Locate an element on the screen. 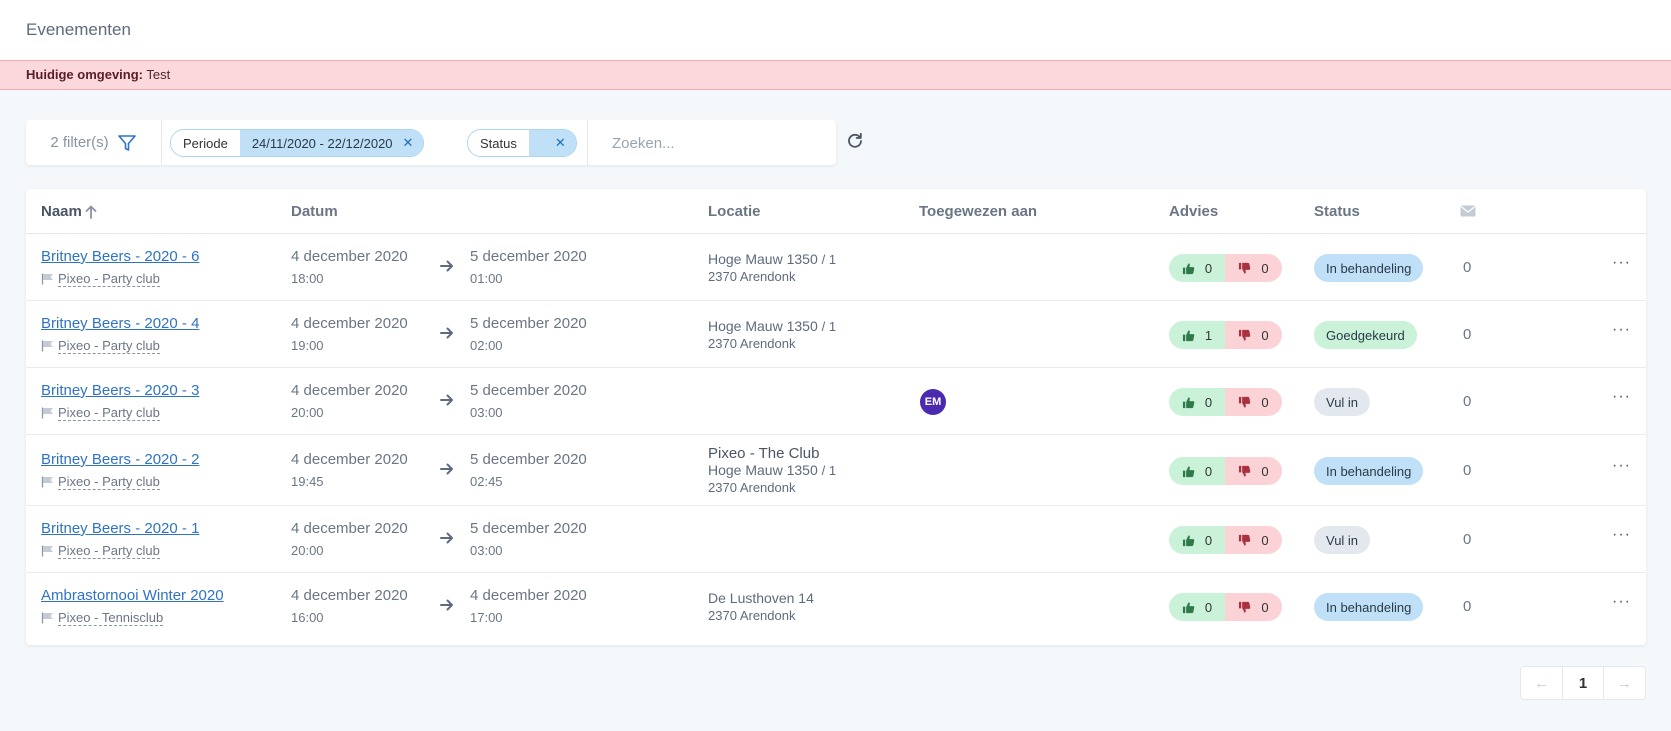 Image resolution: width=1671 pixels, height=731 pixels. flag-icon is located at coordinates (47, 482).